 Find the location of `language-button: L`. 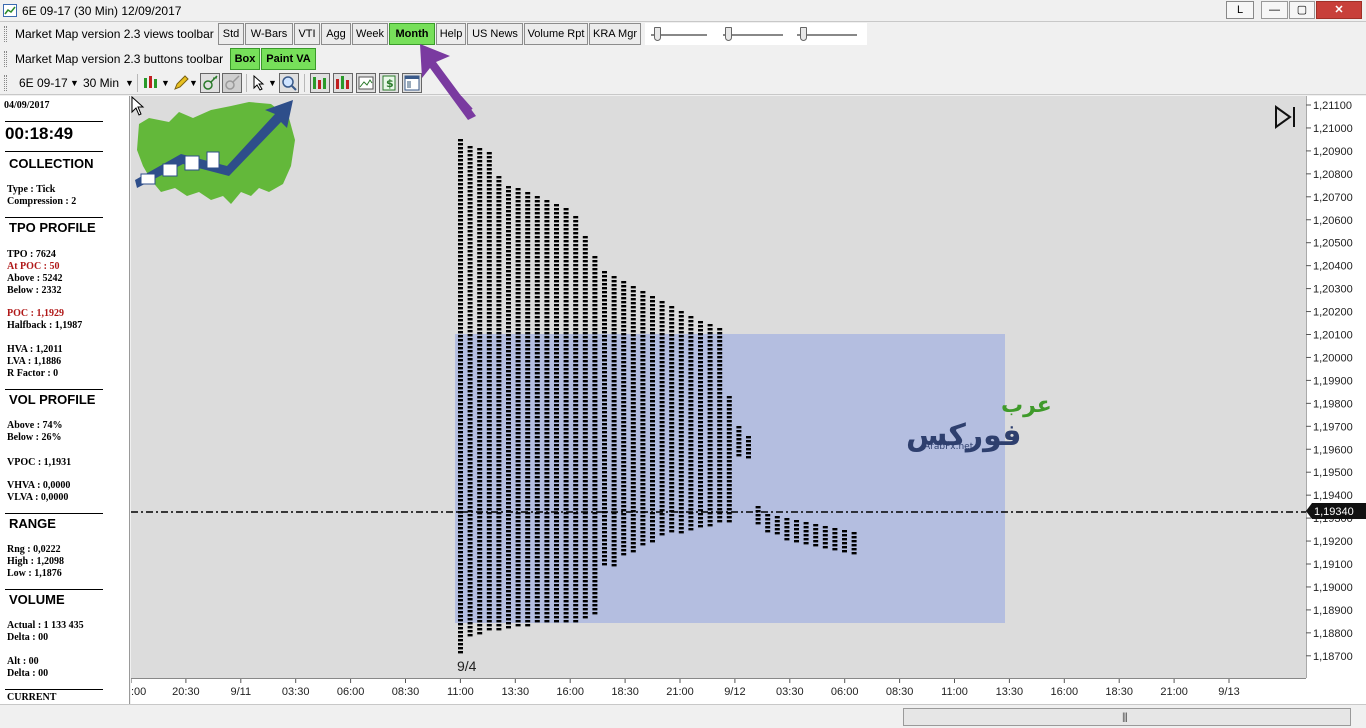

language-button: L is located at coordinates (1240, 10).